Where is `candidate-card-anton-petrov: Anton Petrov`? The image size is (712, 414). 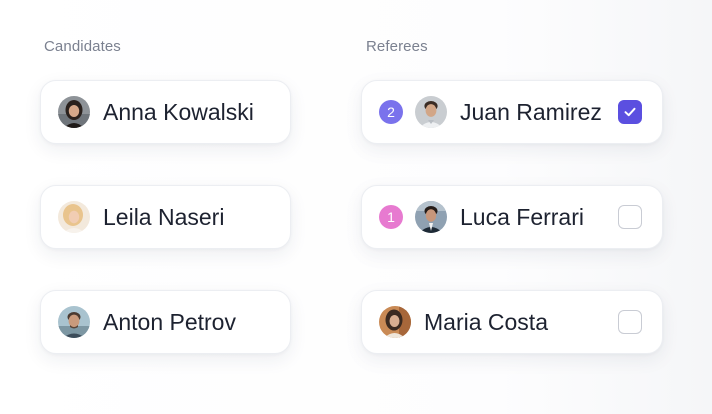 candidate-card-anton-petrov: Anton Petrov is located at coordinates (165, 322).